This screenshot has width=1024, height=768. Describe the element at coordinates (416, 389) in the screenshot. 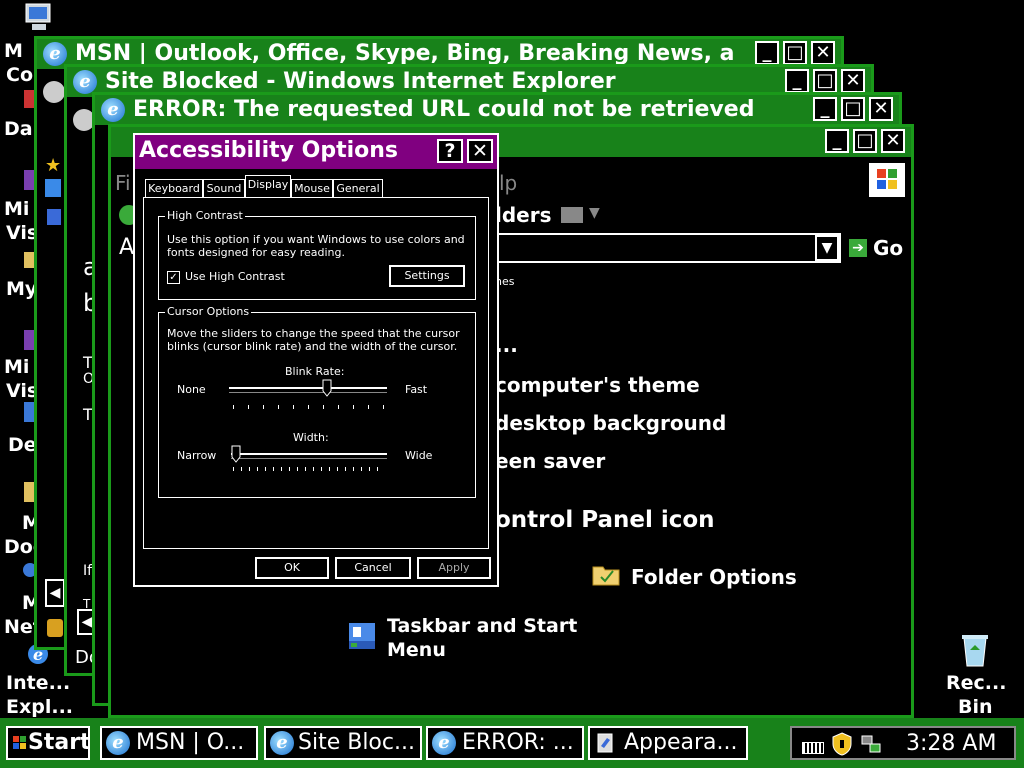

I see `blink-rate-max-label: Fast` at that location.